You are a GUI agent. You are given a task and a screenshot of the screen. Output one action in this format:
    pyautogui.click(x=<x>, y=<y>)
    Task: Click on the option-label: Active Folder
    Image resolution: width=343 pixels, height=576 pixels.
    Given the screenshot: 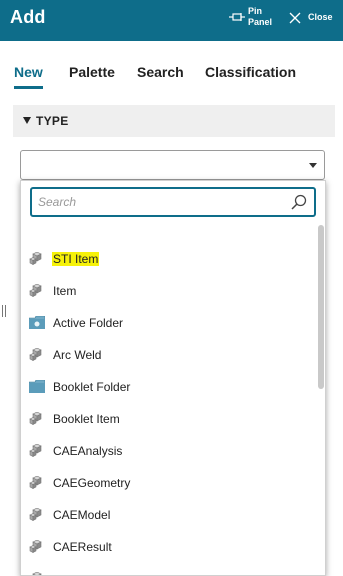 What is the action you would take?
    pyautogui.click(x=88, y=323)
    